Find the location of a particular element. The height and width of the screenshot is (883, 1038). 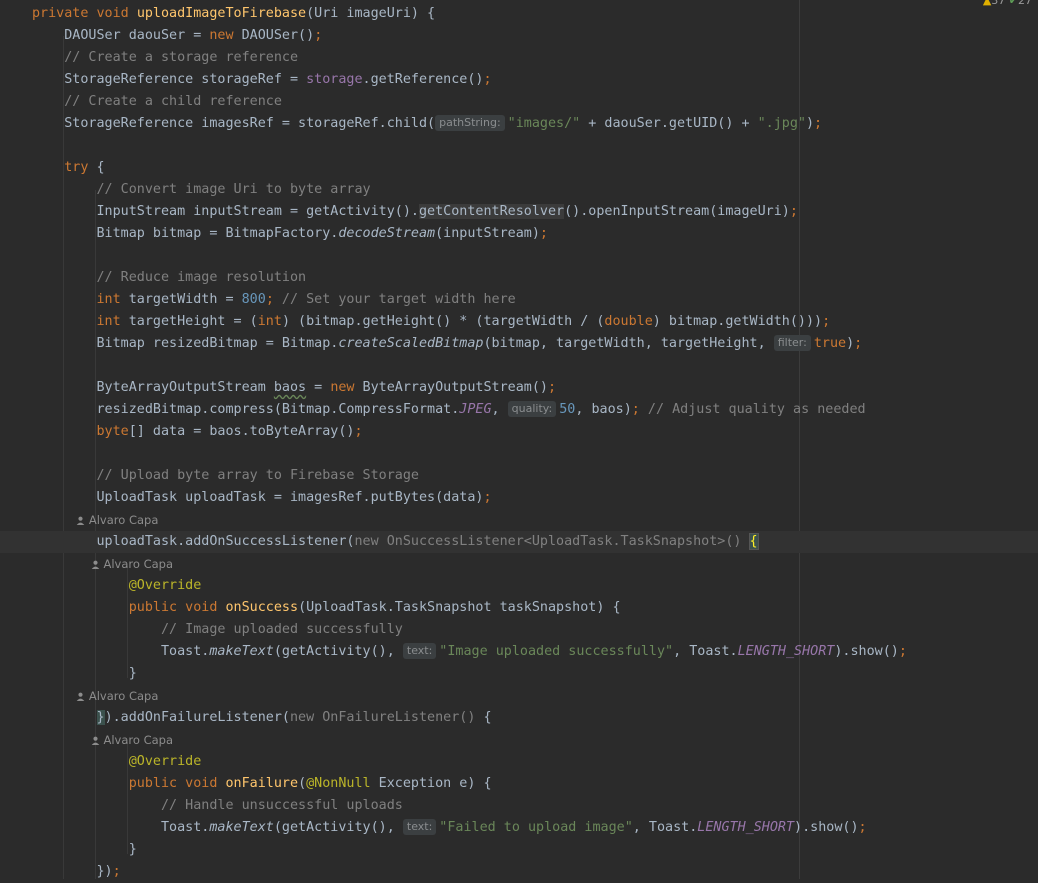

matched-brace: } is located at coordinates (100, 717).